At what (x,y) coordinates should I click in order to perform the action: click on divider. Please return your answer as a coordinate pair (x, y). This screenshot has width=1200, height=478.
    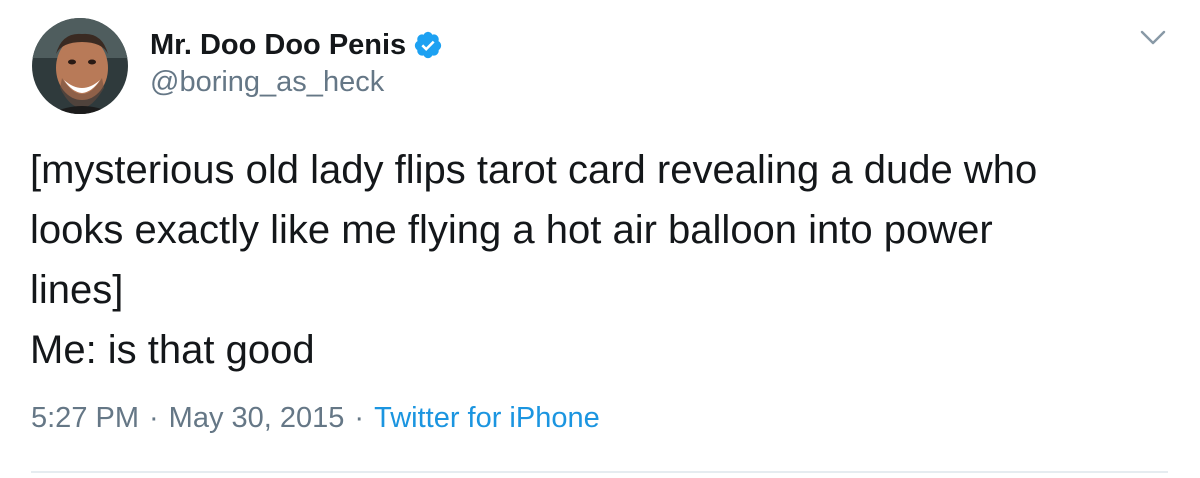
    Looking at the image, I should click on (599, 472).